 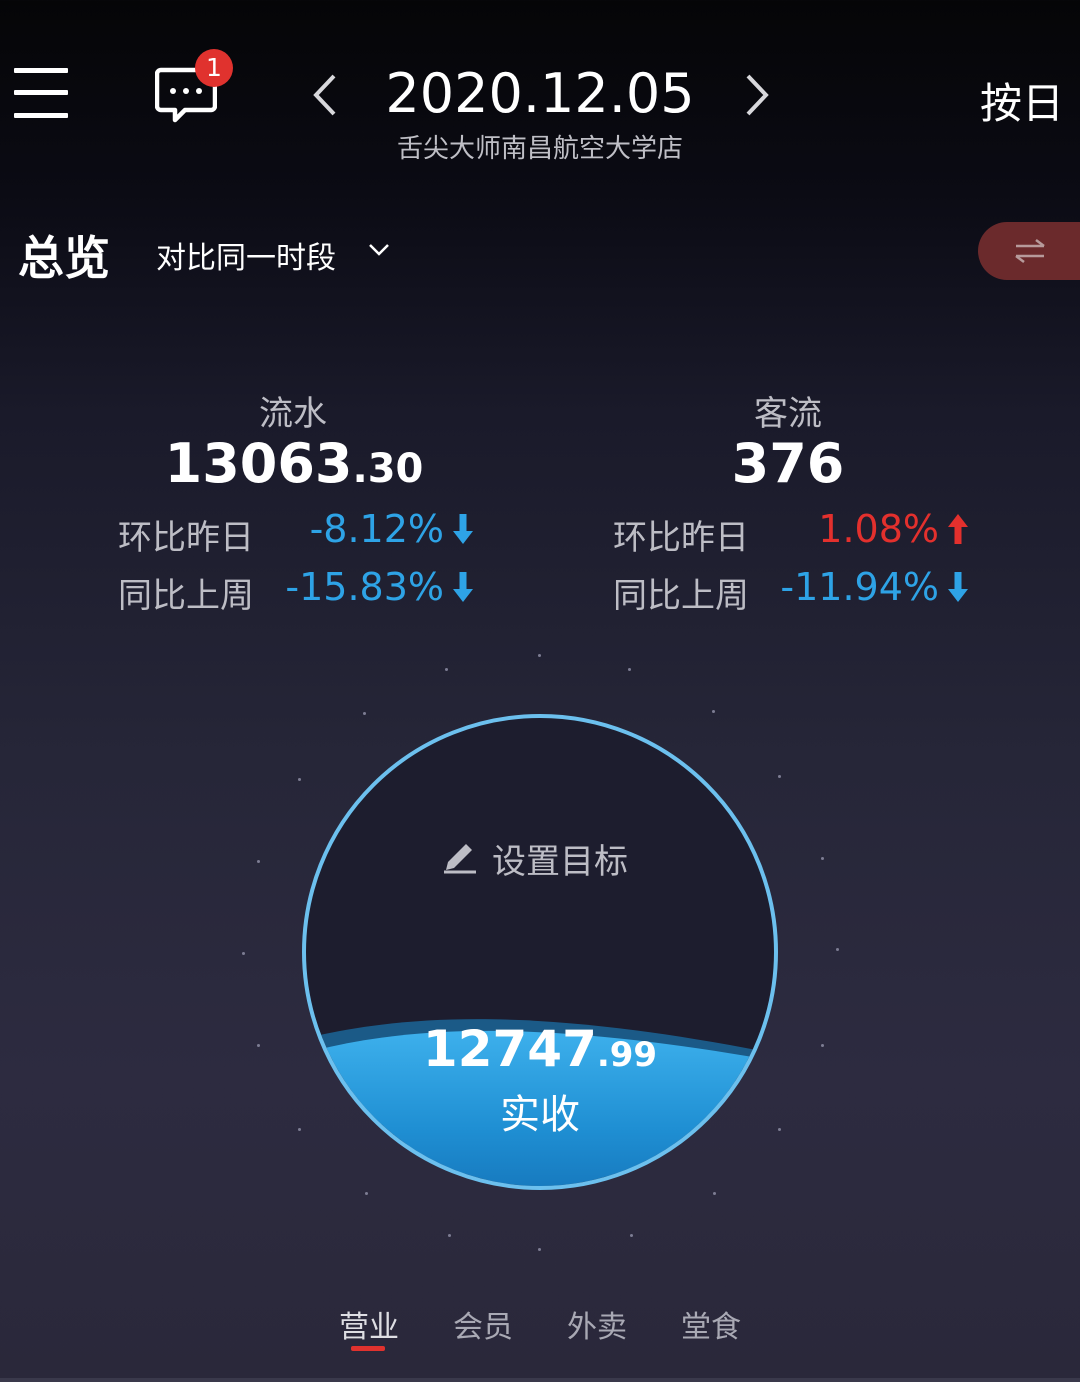 What do you see at coordinates (788, 463) in the screenshot?
I see `traffic-value: 376` at bounding box center [788, 463].